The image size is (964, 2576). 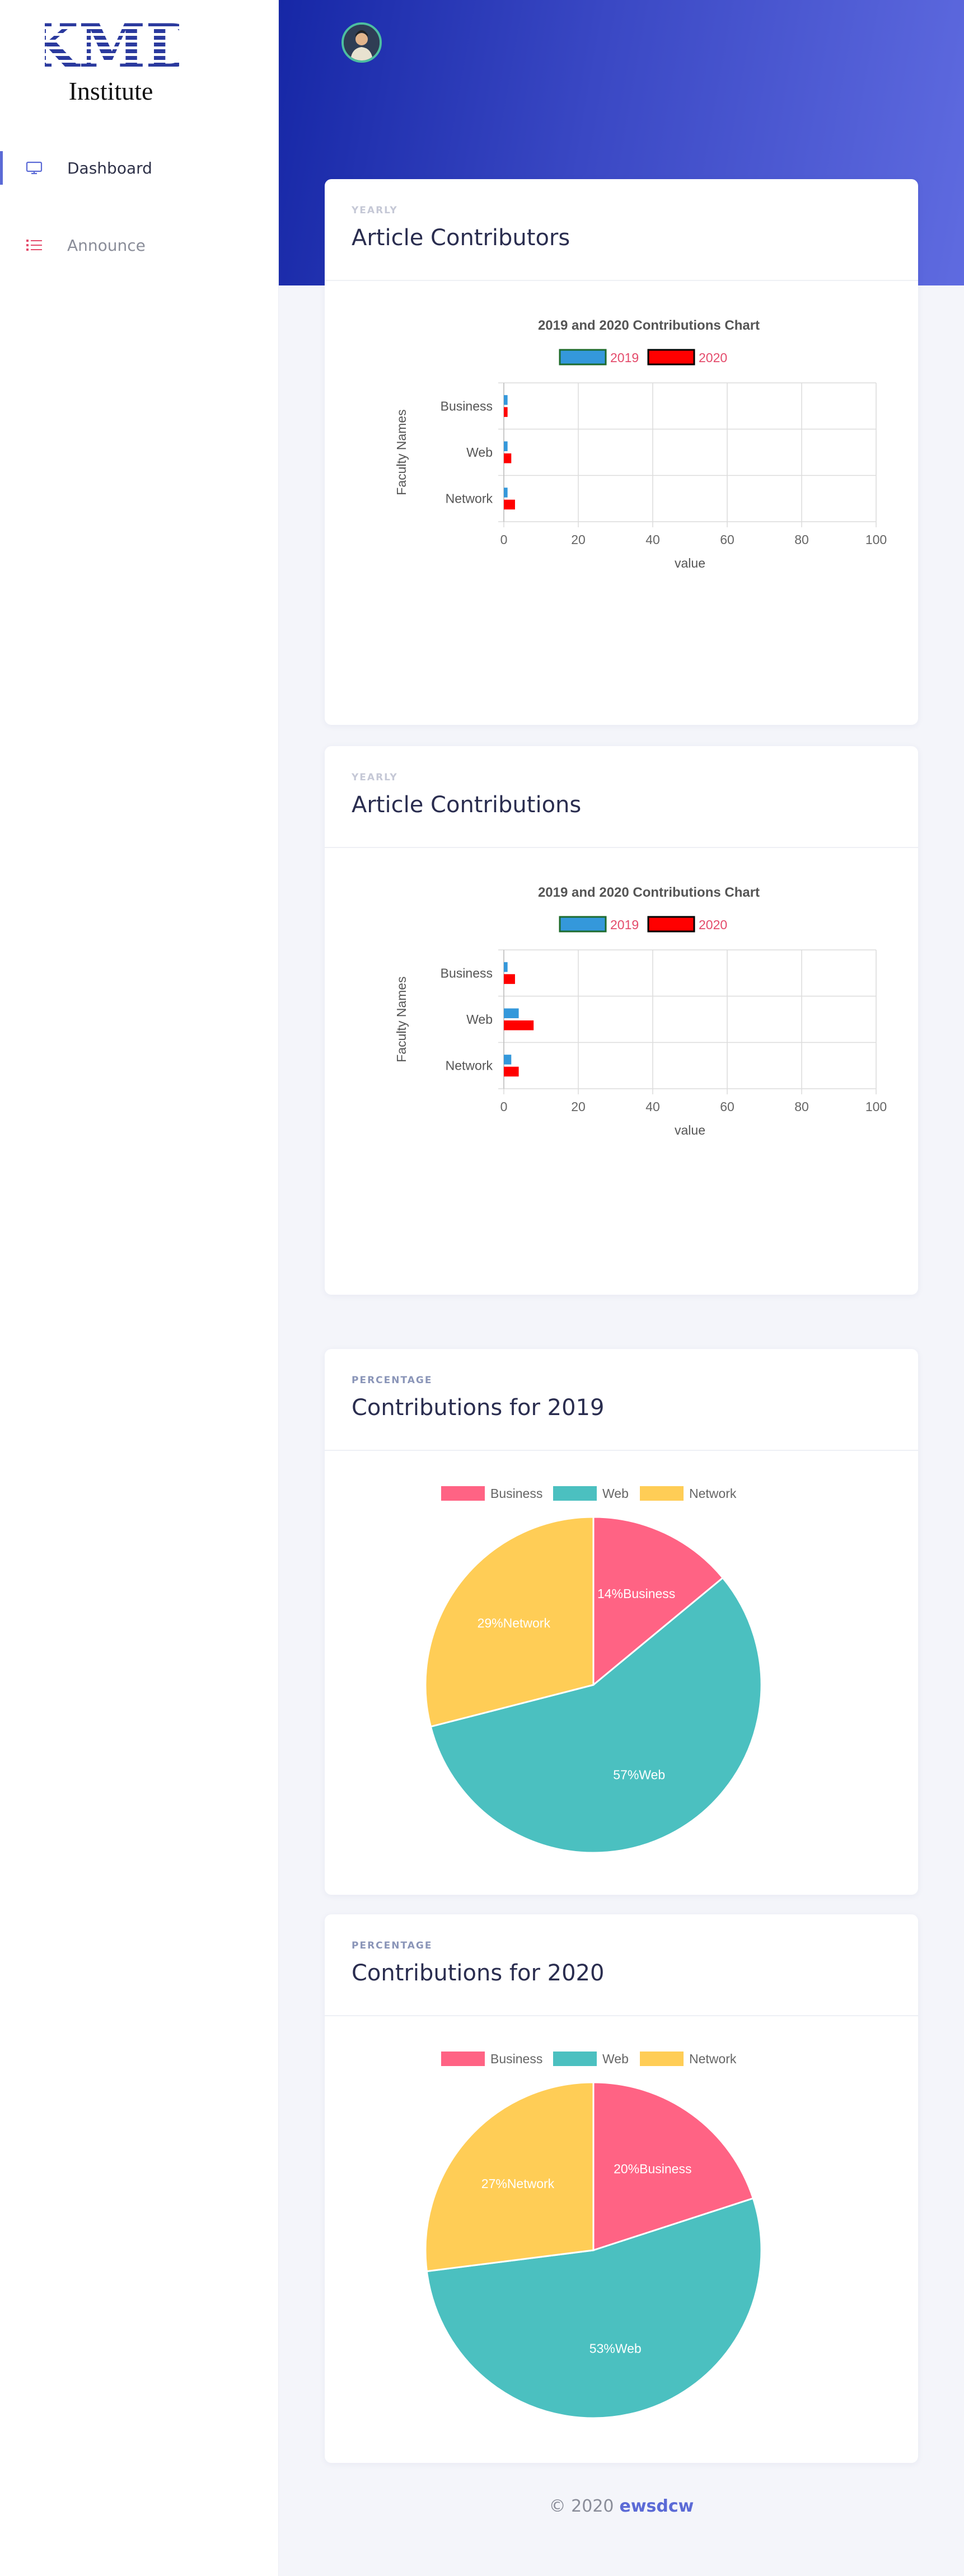 What do you see at coordinates (652, 2169) in the screenshot?
I see `pie-label-business: 20%Business` at bounding box center [652, 2169].